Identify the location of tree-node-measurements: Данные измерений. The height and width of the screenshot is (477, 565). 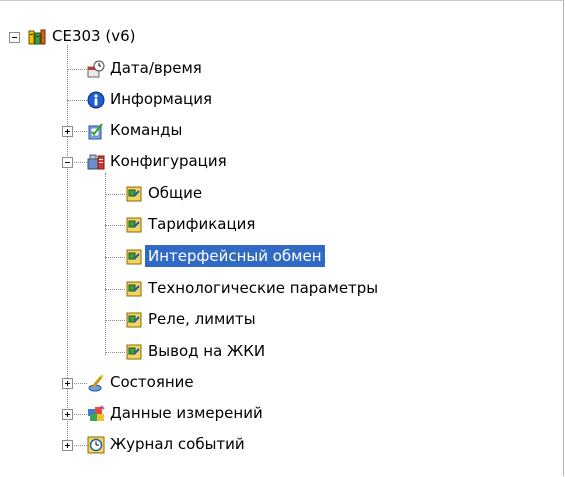
(280, 414).